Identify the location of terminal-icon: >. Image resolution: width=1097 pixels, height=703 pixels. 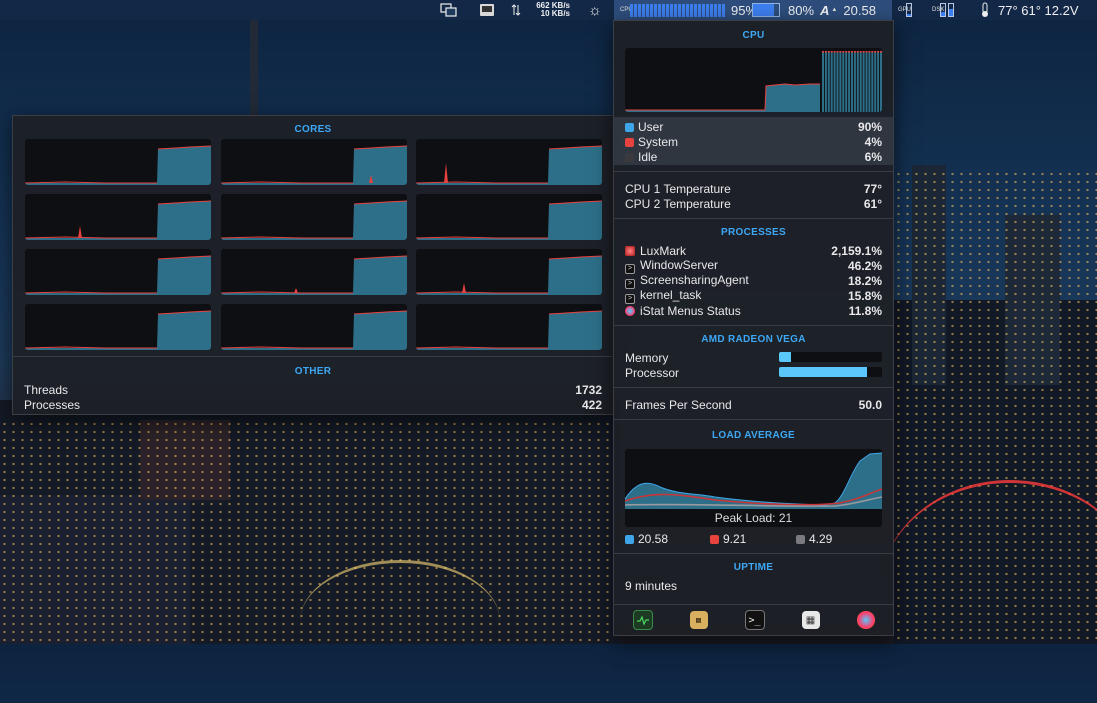
(630, 298).